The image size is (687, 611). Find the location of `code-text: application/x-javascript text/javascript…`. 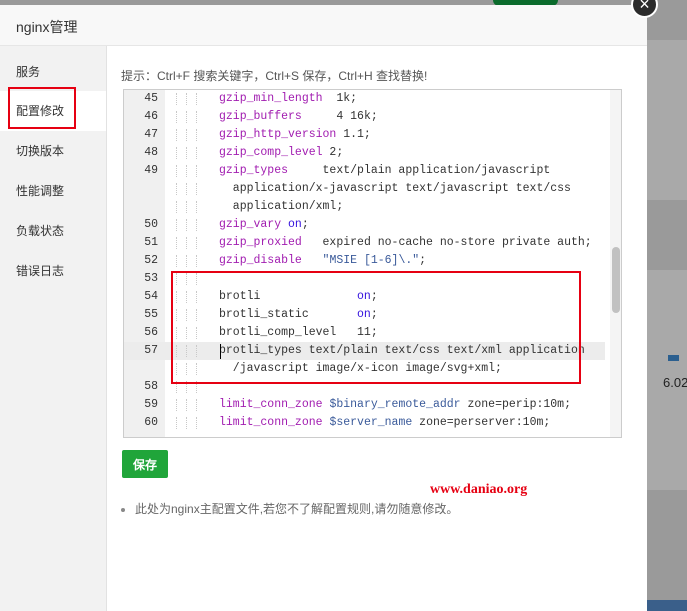

code-text: application/x-javascript text/javascript… is located at coordinates (395, 188).